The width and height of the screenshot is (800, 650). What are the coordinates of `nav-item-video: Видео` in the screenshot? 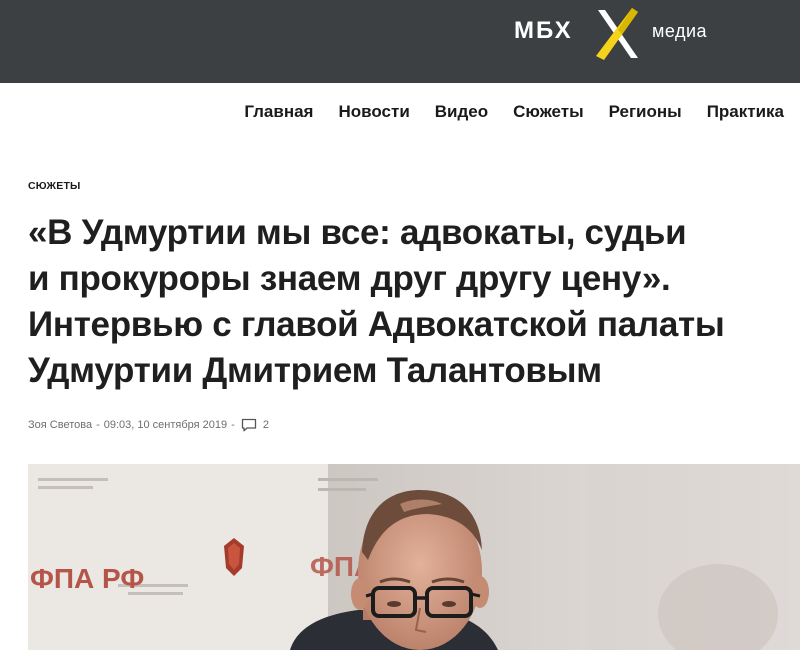 It's located at (461, 112).